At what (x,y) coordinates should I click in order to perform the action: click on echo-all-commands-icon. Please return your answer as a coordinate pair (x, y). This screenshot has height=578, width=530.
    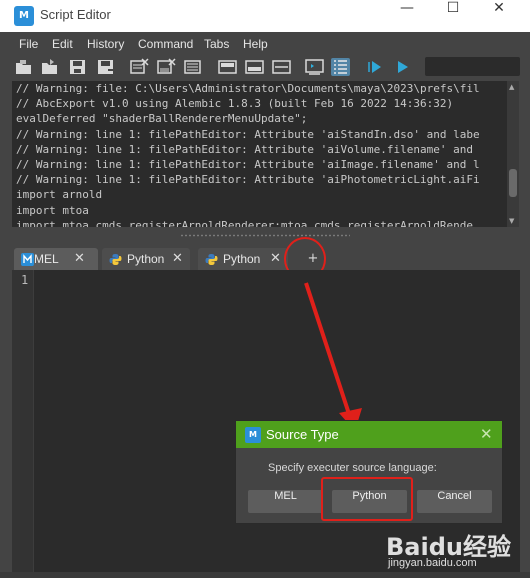
    Looking at the image, I should click on (314, 67).